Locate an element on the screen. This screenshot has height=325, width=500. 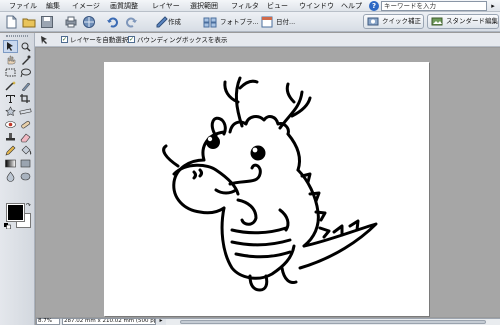
tool-options-bar: ✓ レイヤーを自動選択 ✓ バウンディングボックスを表示 is located at coordinates (250, 40).